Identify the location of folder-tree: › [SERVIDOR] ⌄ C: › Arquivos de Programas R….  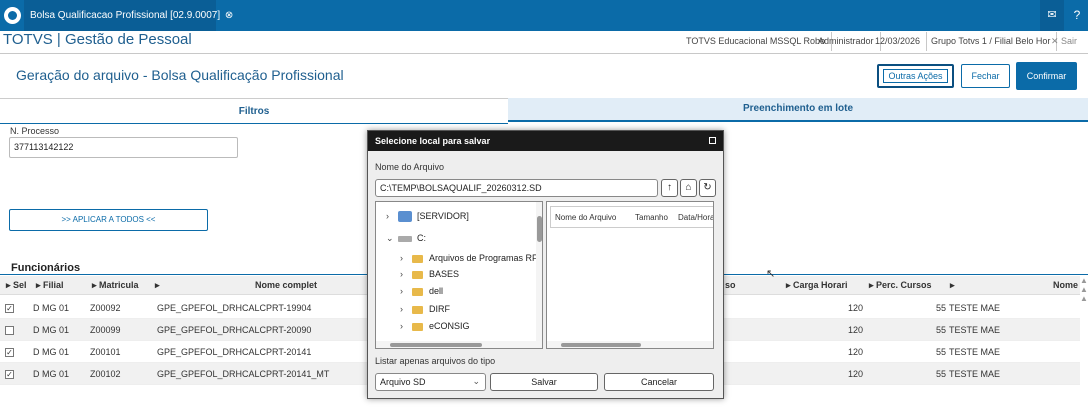
(459, 275).